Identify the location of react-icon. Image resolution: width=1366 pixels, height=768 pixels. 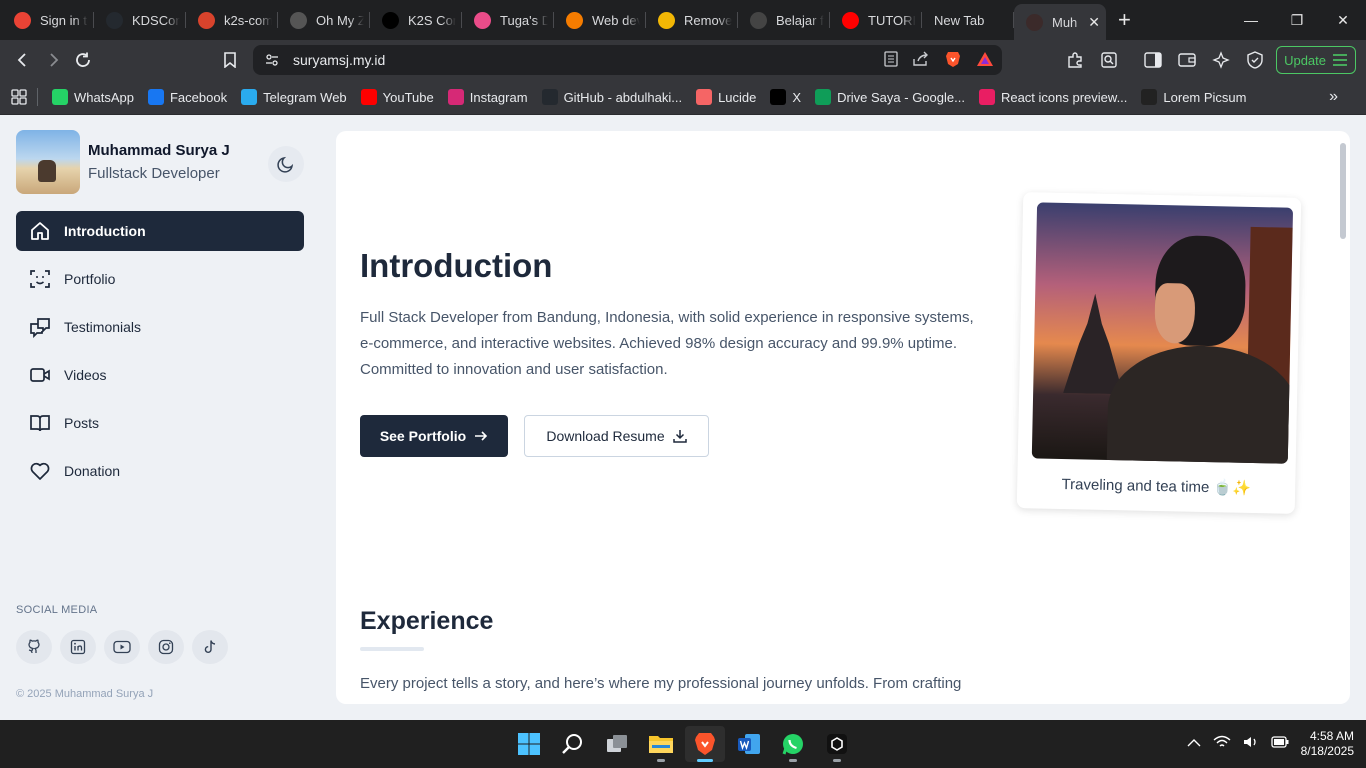
(986, 97).